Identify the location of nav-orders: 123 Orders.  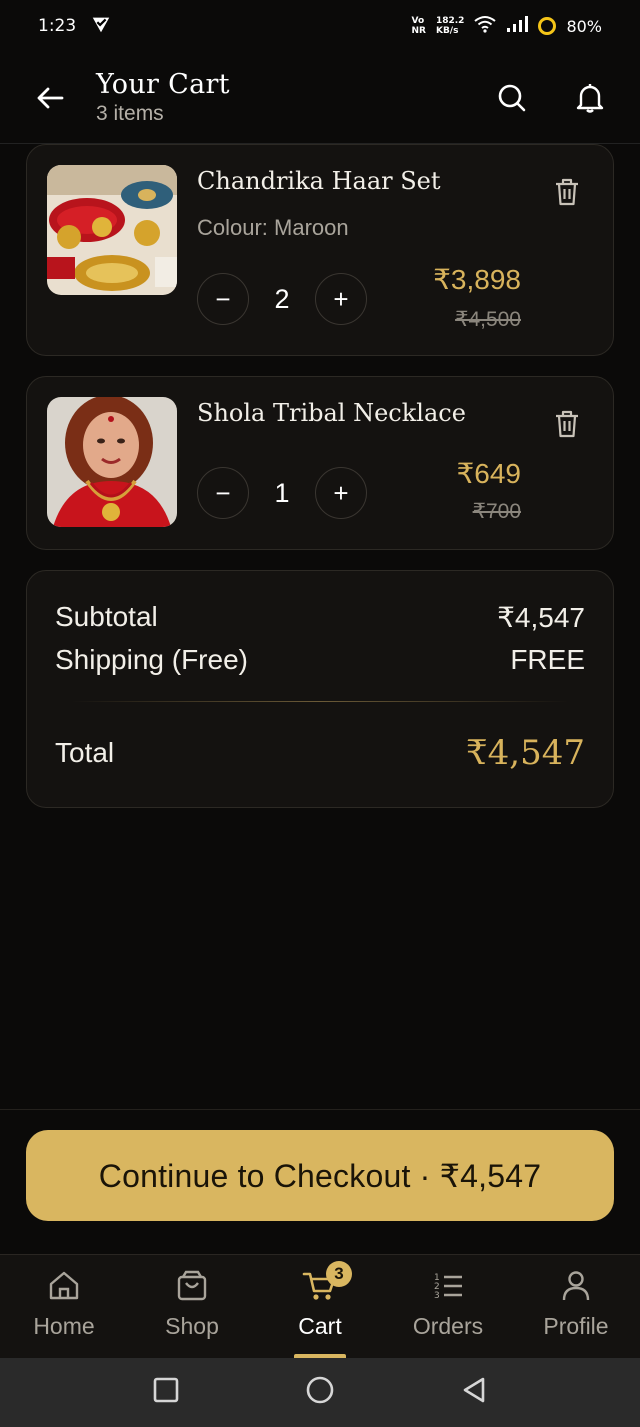
(448, 1306).